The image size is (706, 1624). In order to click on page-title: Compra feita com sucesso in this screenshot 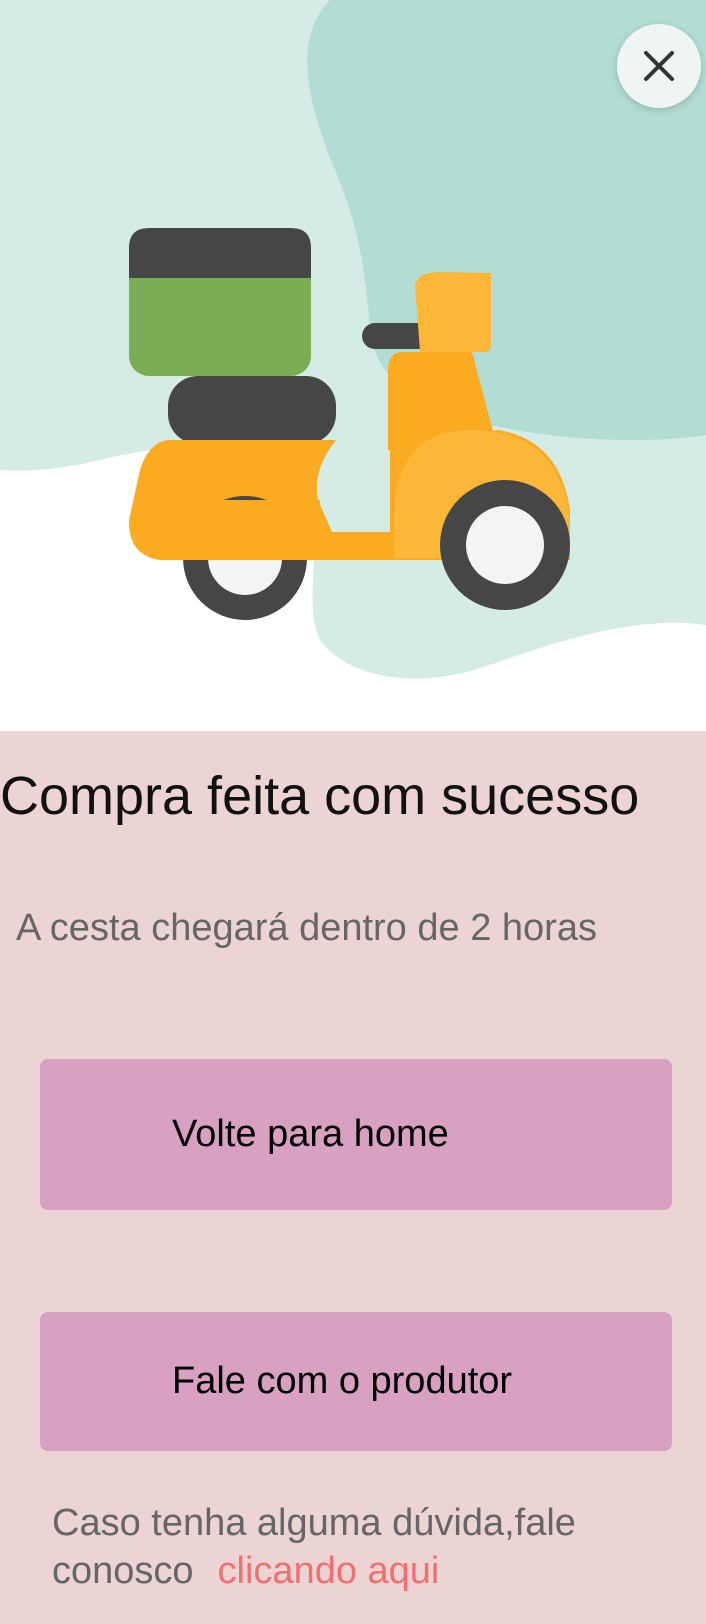, I will do `click(320, 796)`.